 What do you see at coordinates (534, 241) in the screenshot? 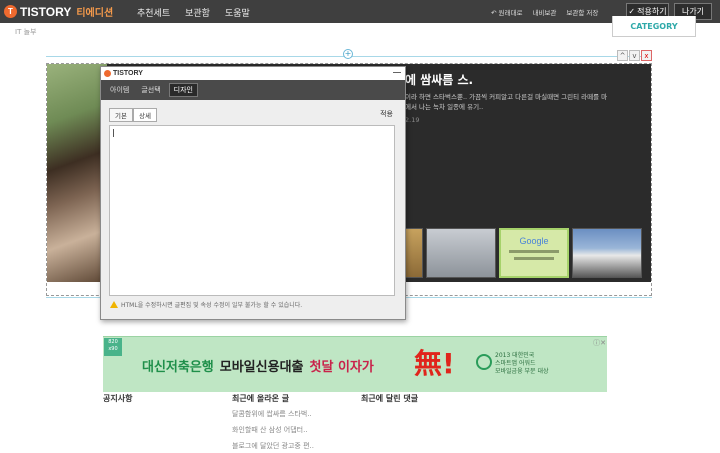
I see `google-logo-text: Google` at bounding box center [534, 241].